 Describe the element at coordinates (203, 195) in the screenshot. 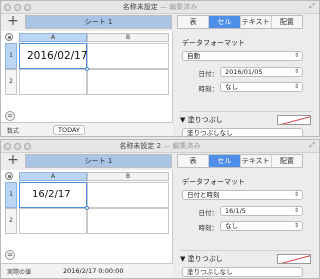

I see `format-select-value: 日付と時刻` at that location.